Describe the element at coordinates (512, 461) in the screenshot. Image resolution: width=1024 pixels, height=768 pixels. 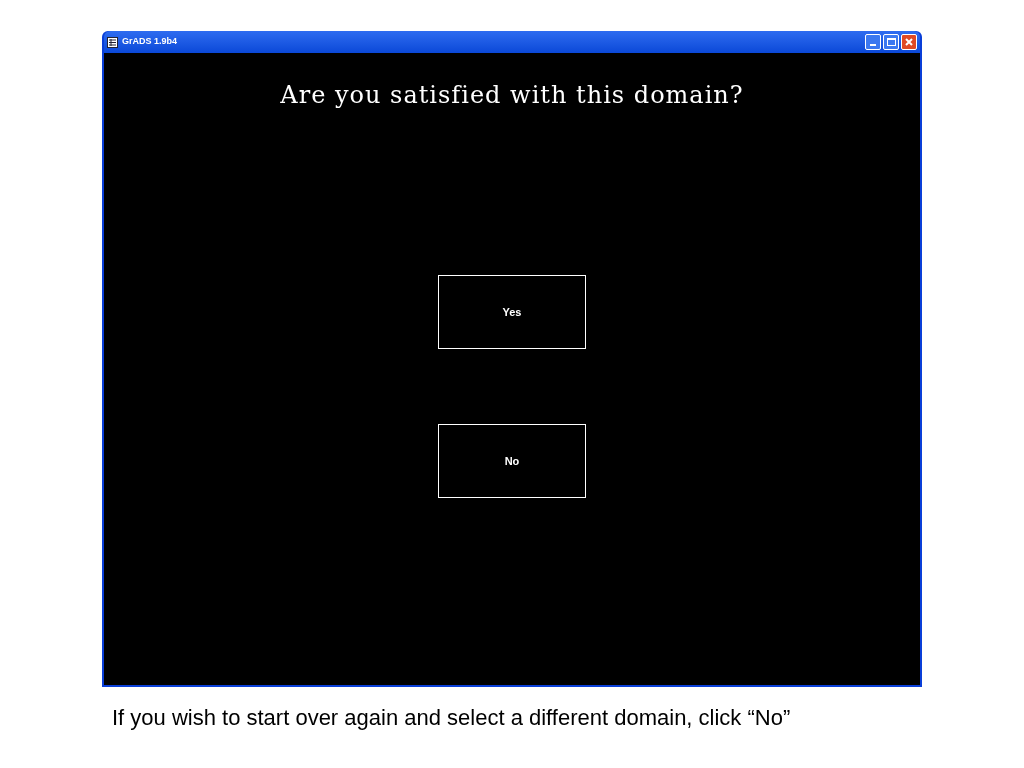
I see `choice-button: No` at that location.